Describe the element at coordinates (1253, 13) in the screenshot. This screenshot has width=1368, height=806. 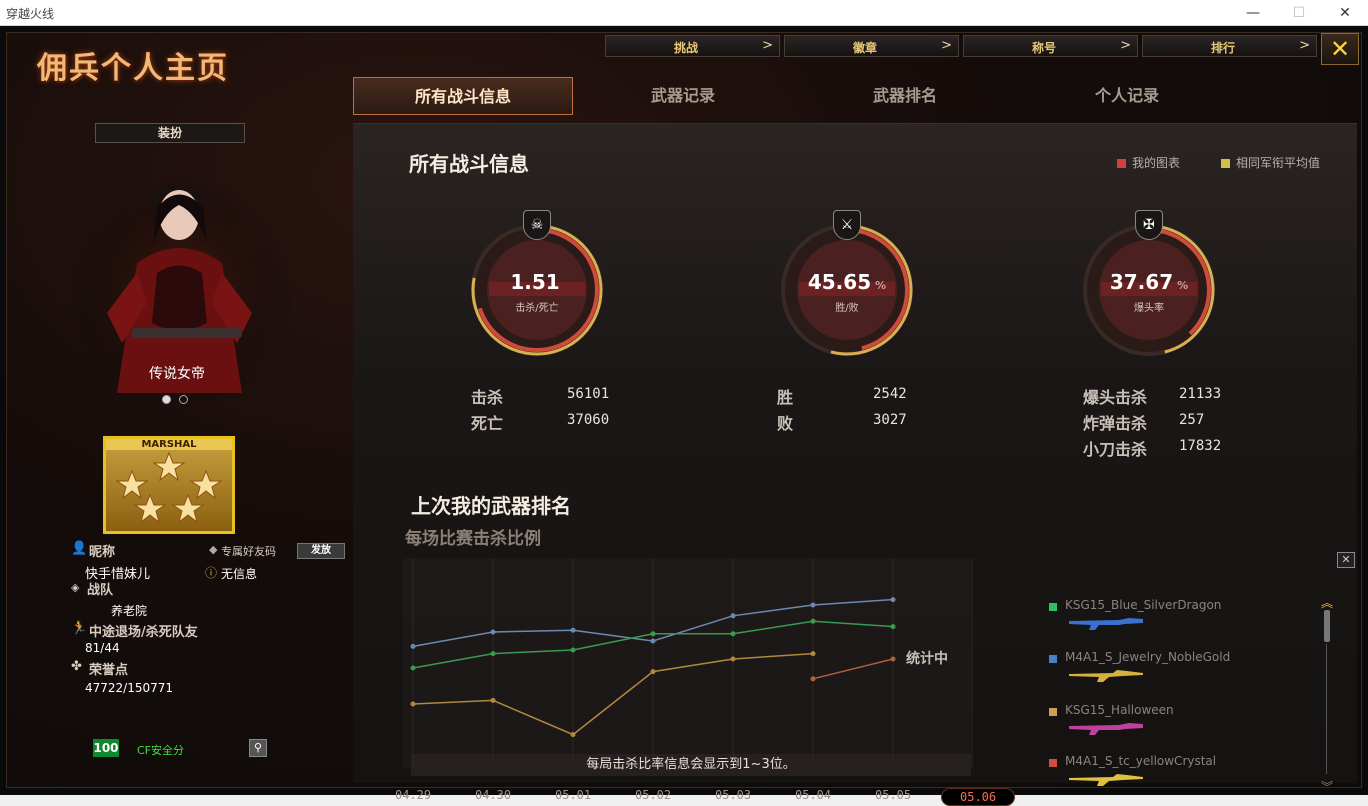
I see `minimize-button: —` at that location.